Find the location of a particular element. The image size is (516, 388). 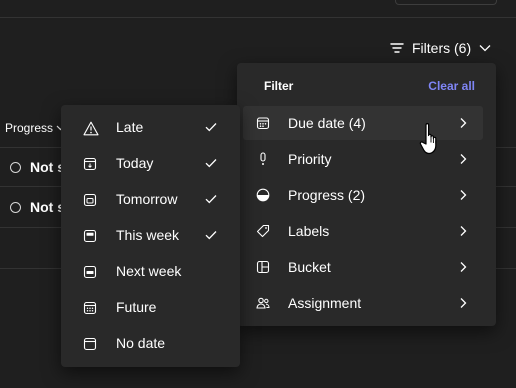

filter-lines-icon is located at coordinates (397, 48).